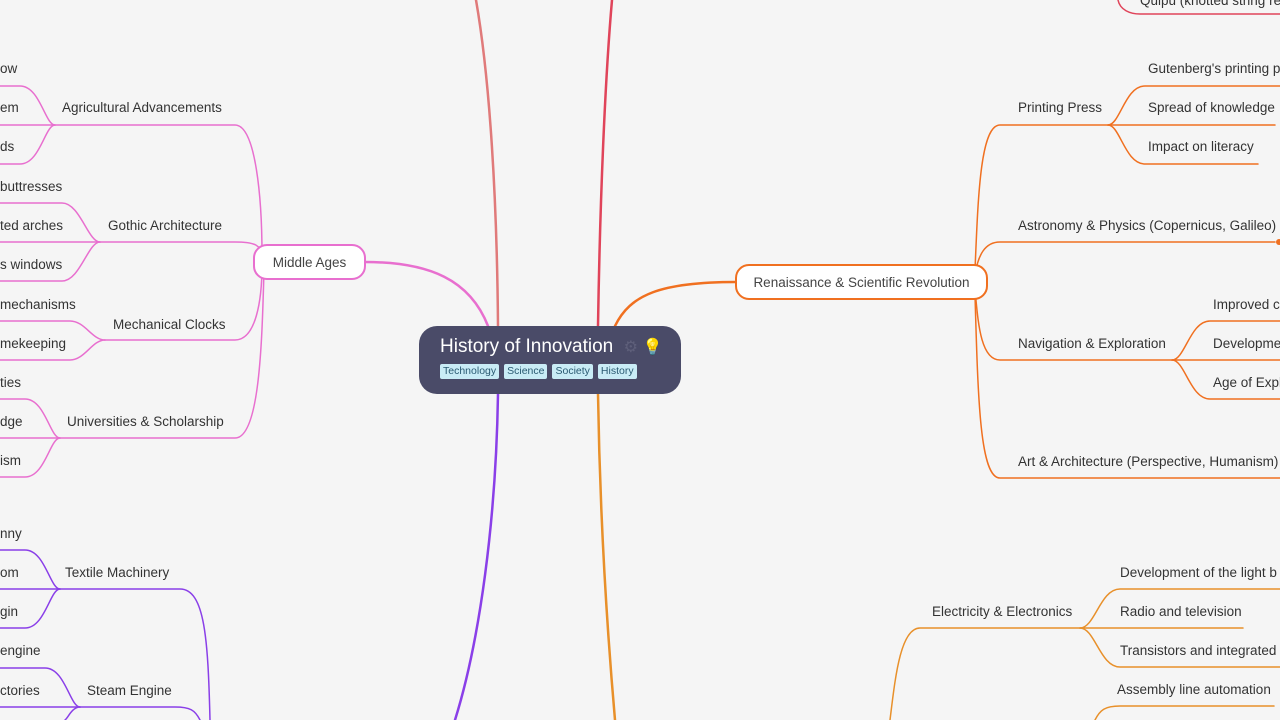  I want to click on node-leaf: ted arches, so click(31, 226).